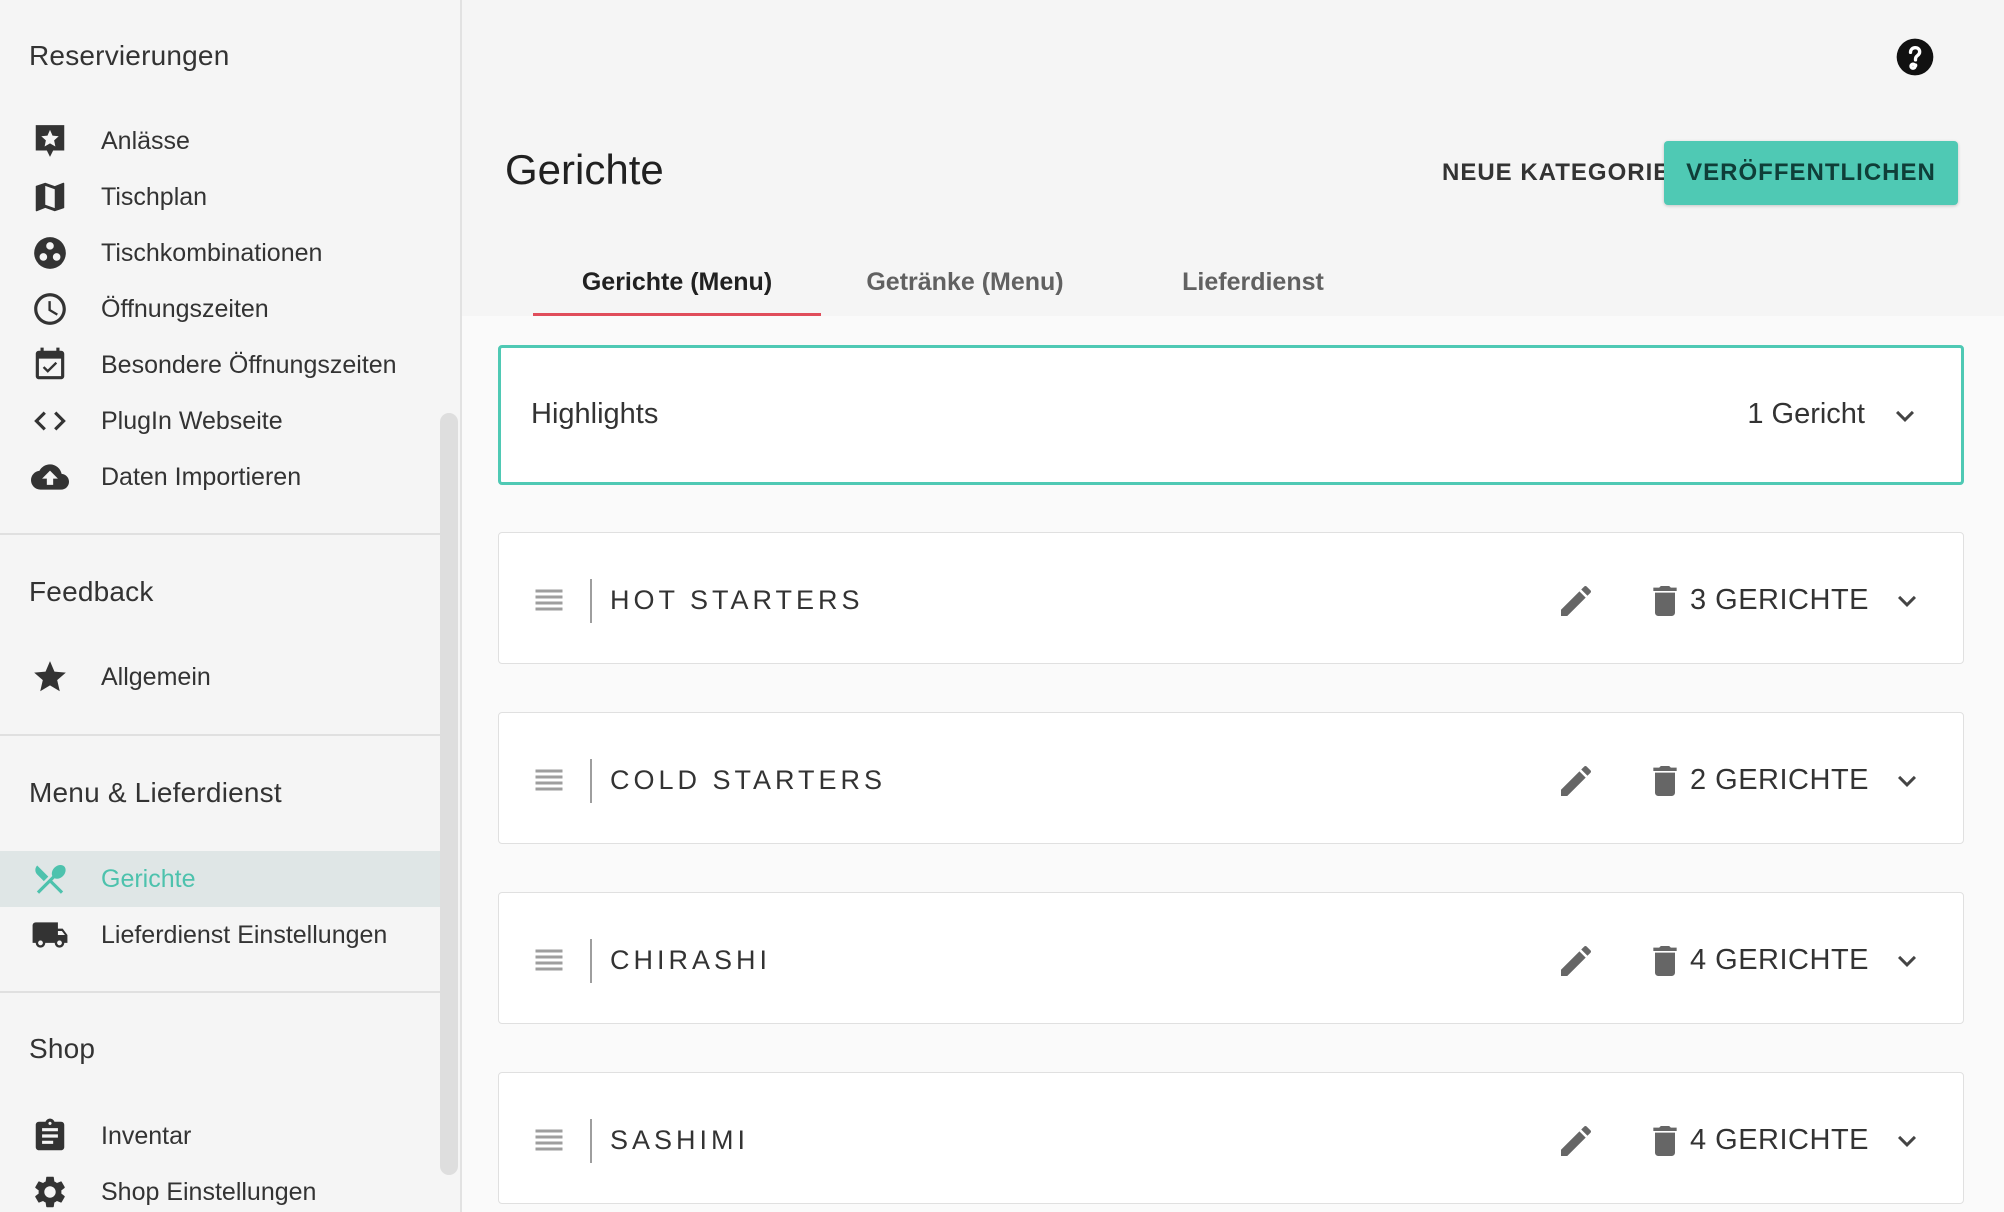 The image size is (2004, 1212). What do you see at coordinates (221, 677) in the screenshot?
I see `sidebar-item-allgemein: Allgemein` at bounding box center [221, 677].